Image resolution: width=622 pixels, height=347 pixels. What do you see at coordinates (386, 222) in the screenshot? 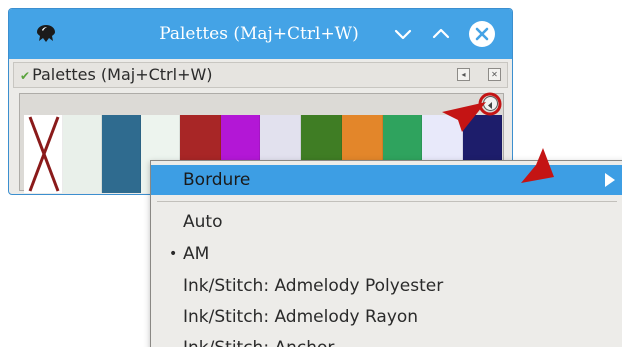
I see `menu-item-auto: Auto` at bounding box center [386, 222].